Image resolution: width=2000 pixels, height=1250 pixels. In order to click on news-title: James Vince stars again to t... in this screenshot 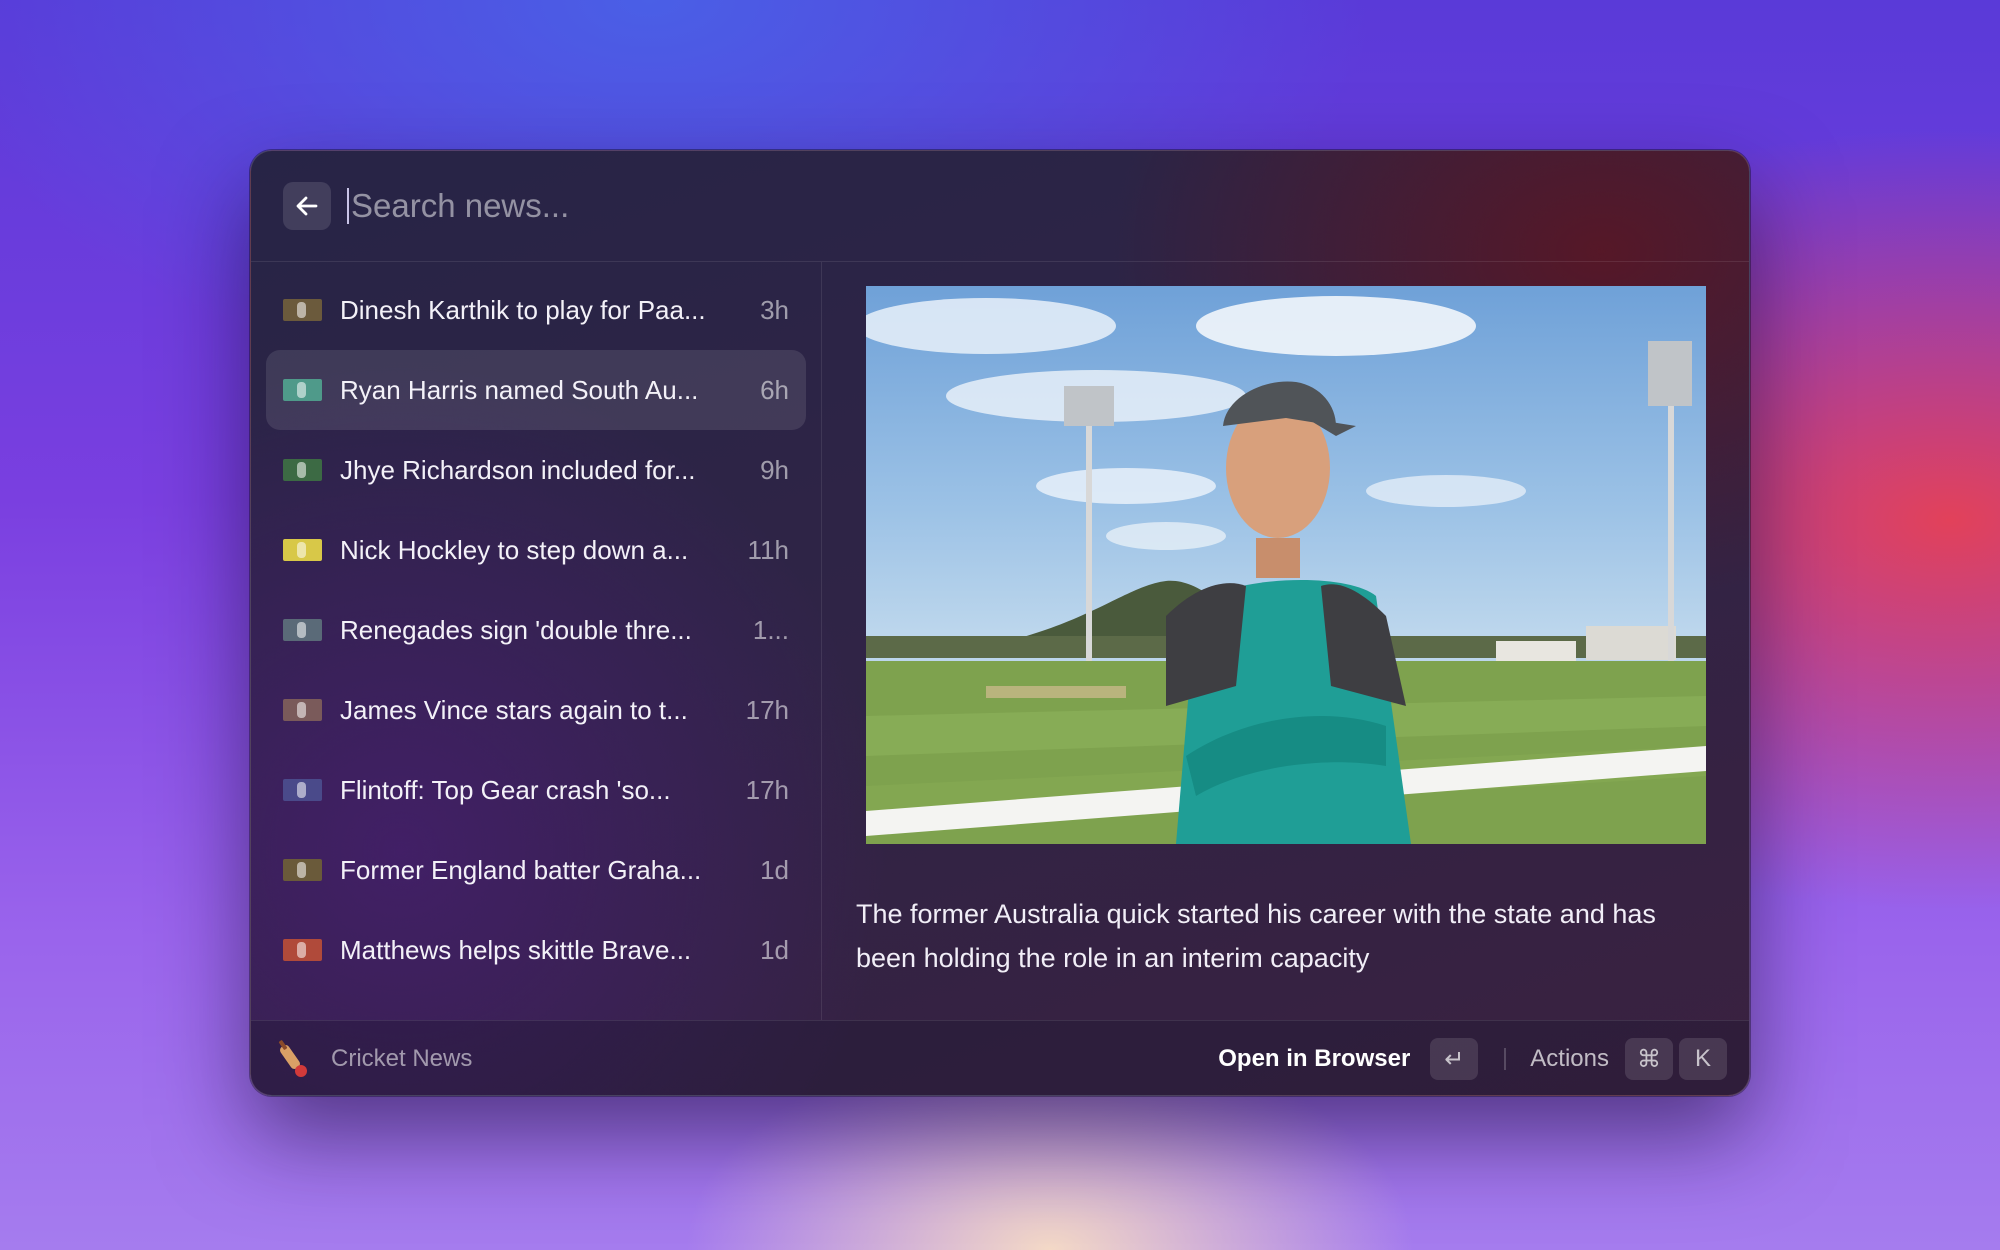, I will do `click(514, 709)`.